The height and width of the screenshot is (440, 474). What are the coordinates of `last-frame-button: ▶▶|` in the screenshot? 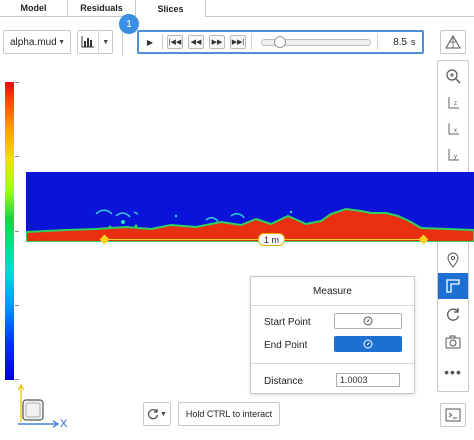 It's located at (238, 42).